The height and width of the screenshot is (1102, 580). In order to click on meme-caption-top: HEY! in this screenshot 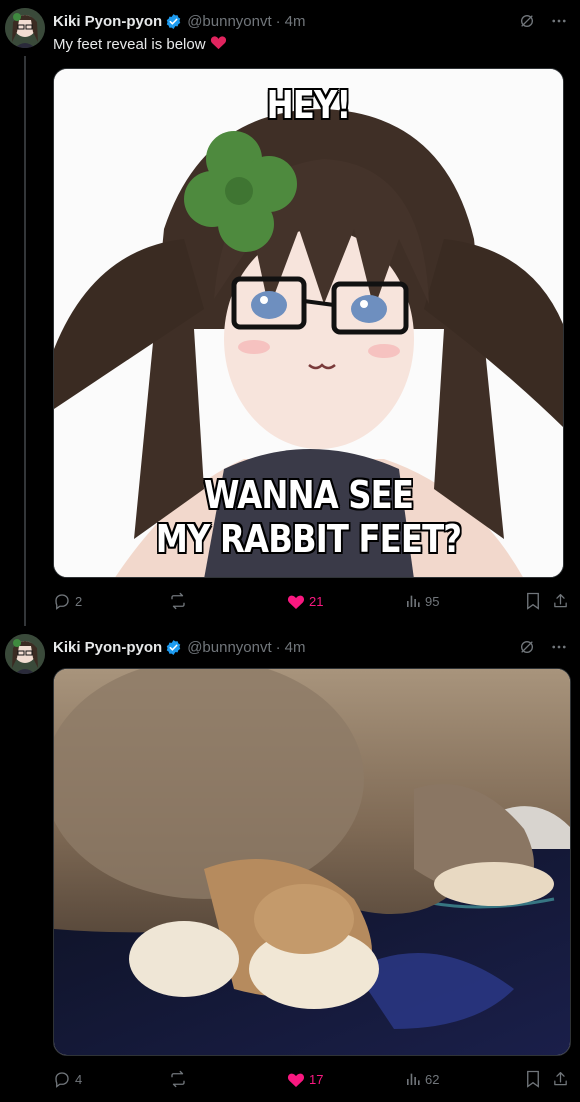, I will do `click(309, 105)`.